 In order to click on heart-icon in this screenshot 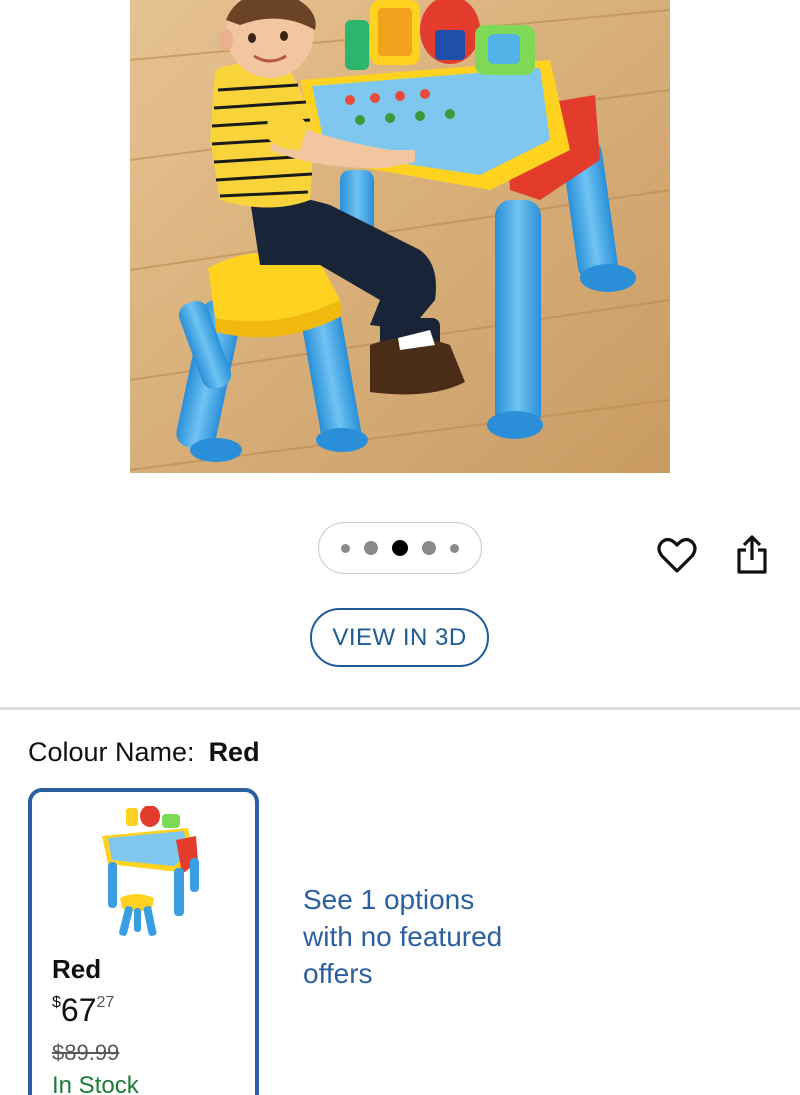, I will do `click(677, 555)`.